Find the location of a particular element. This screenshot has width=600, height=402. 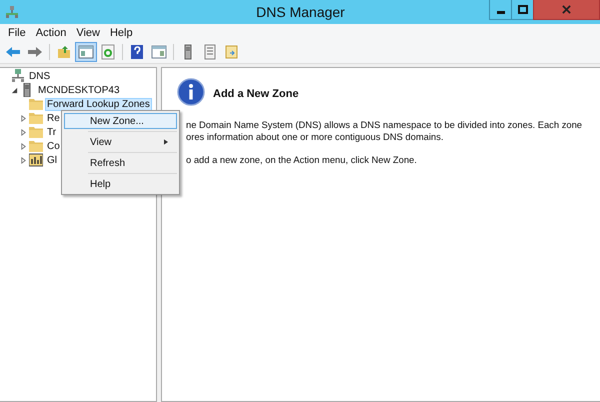

instruction-text: o add a new zone, on the Action menu, click New Zone. is located at coordinates (301, 160).